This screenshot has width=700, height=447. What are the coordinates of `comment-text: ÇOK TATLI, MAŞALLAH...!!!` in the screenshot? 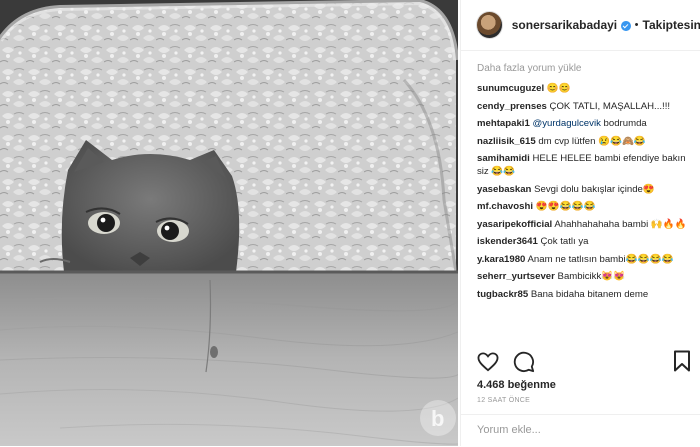 It's located at (610, 106).